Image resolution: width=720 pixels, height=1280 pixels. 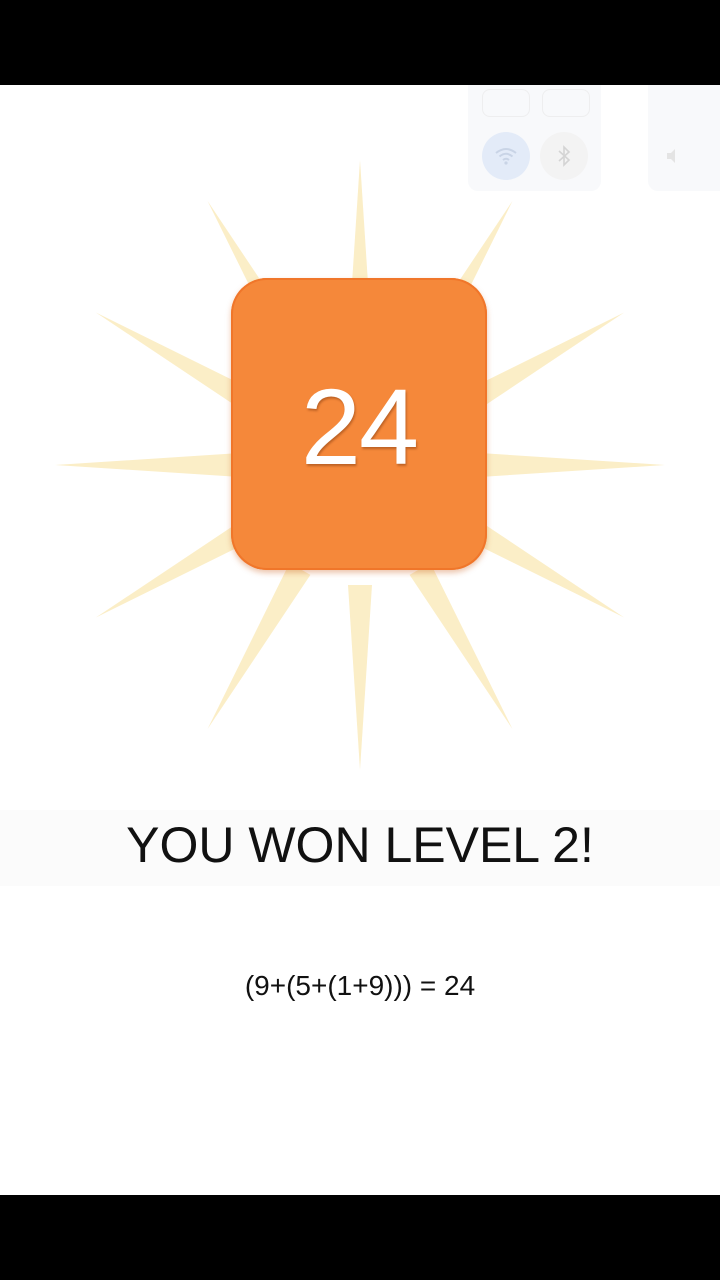 What do you see at coordinates (360, 848) in the screenshot?
I see `win-message: YOU WON LEVEL 2!` at bounding box center [360, 848].